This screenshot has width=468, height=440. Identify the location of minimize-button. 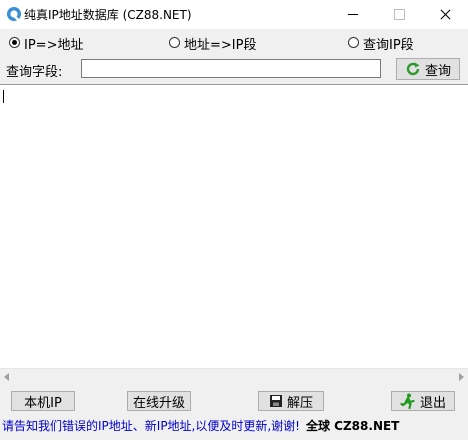
(353, 14).